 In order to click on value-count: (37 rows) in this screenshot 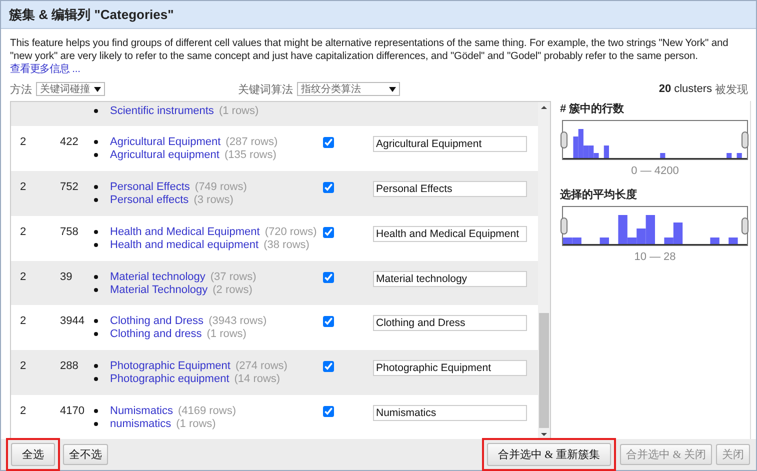, I will do `click(233, 276)`.